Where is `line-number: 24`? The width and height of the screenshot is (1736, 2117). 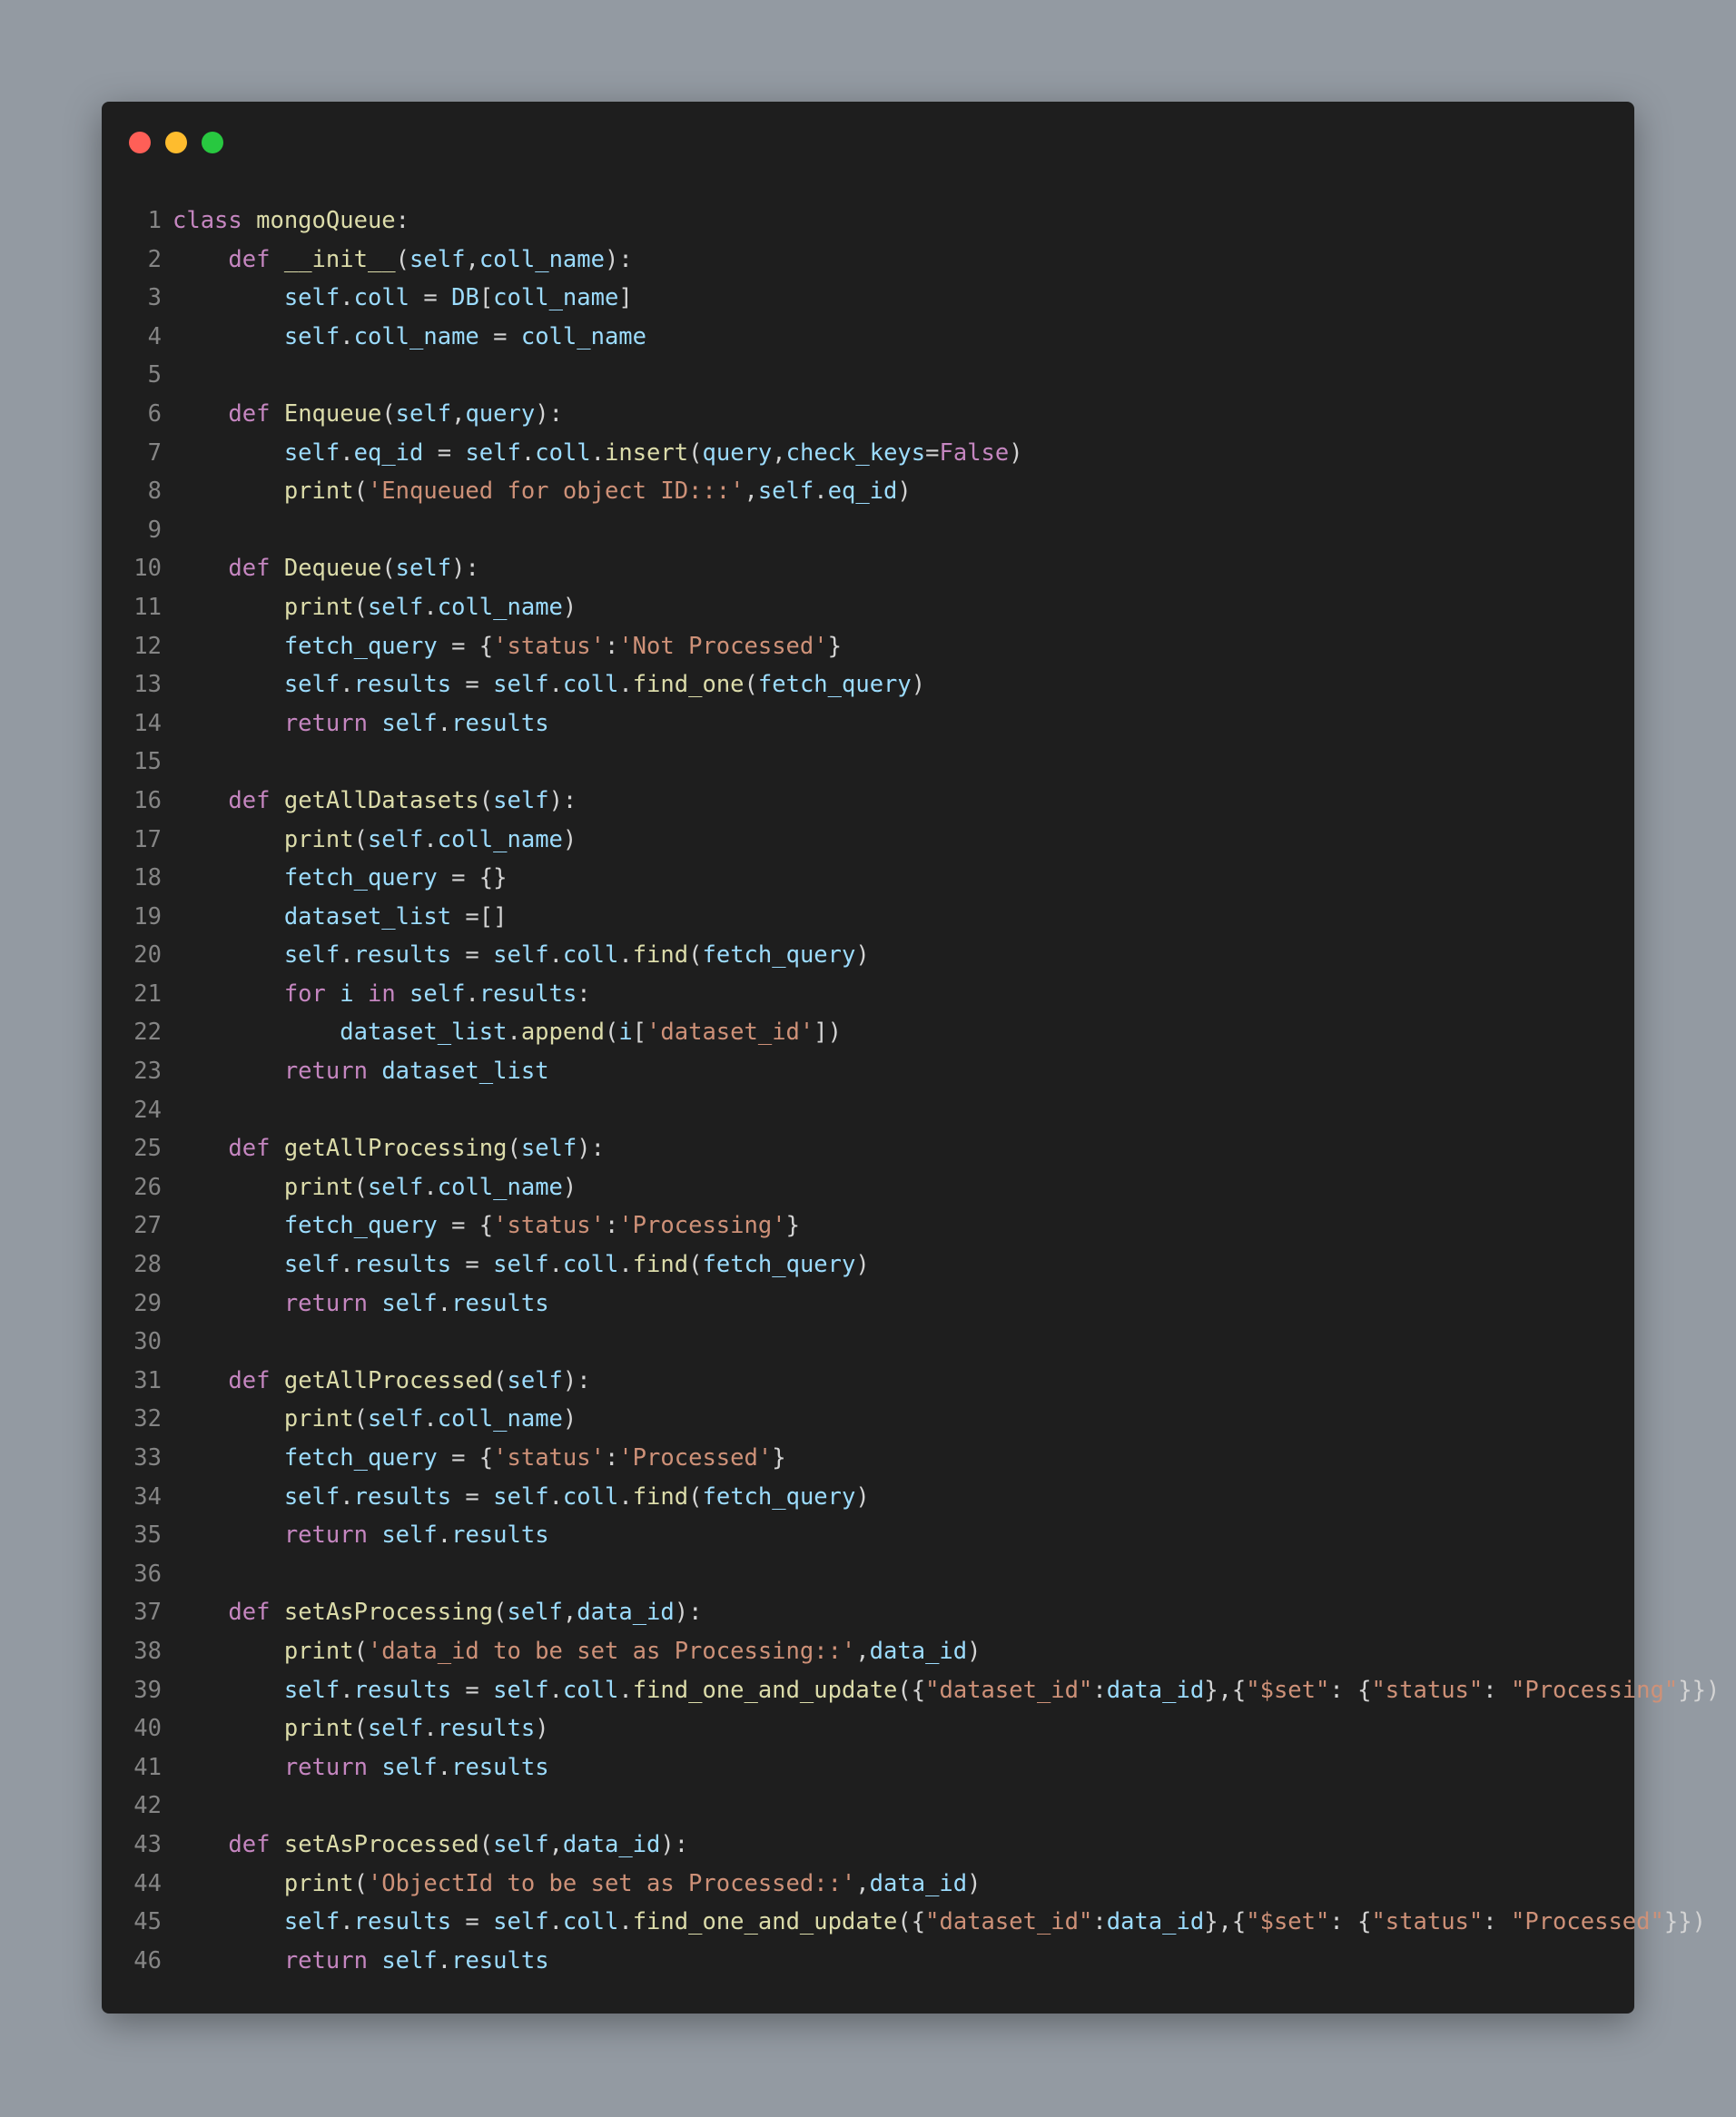
line-number: 24 is located at coordinates (147, 1110).